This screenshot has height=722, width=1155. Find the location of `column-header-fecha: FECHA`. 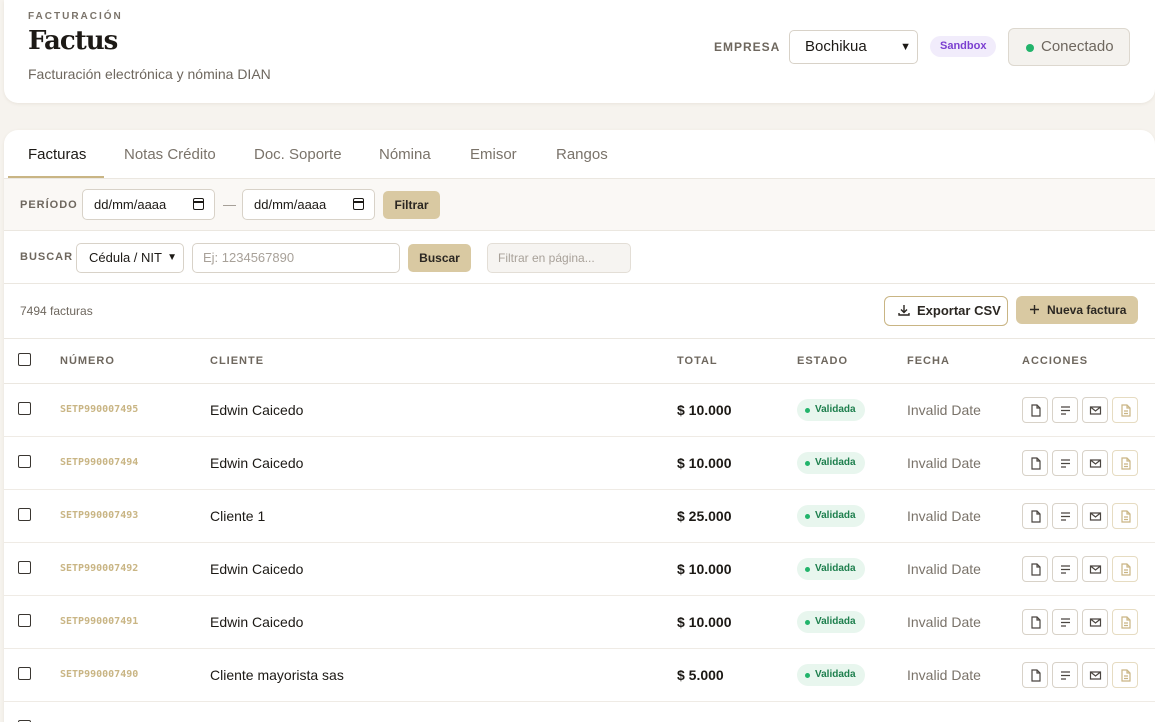

column-header-fecha: FECHA is located at coordinates (928, 361).